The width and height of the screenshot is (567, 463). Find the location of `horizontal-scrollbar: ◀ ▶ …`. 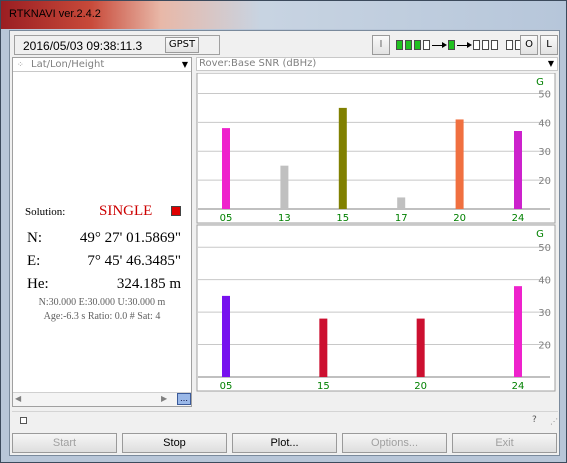

horizontal-scrollbar: ◀ ▶ … is located at coordinates (102, 399).